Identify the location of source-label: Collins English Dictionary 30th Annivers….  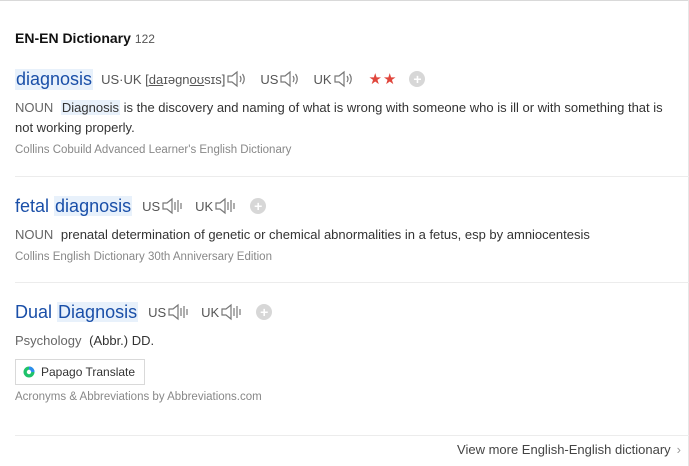
(143, 257).